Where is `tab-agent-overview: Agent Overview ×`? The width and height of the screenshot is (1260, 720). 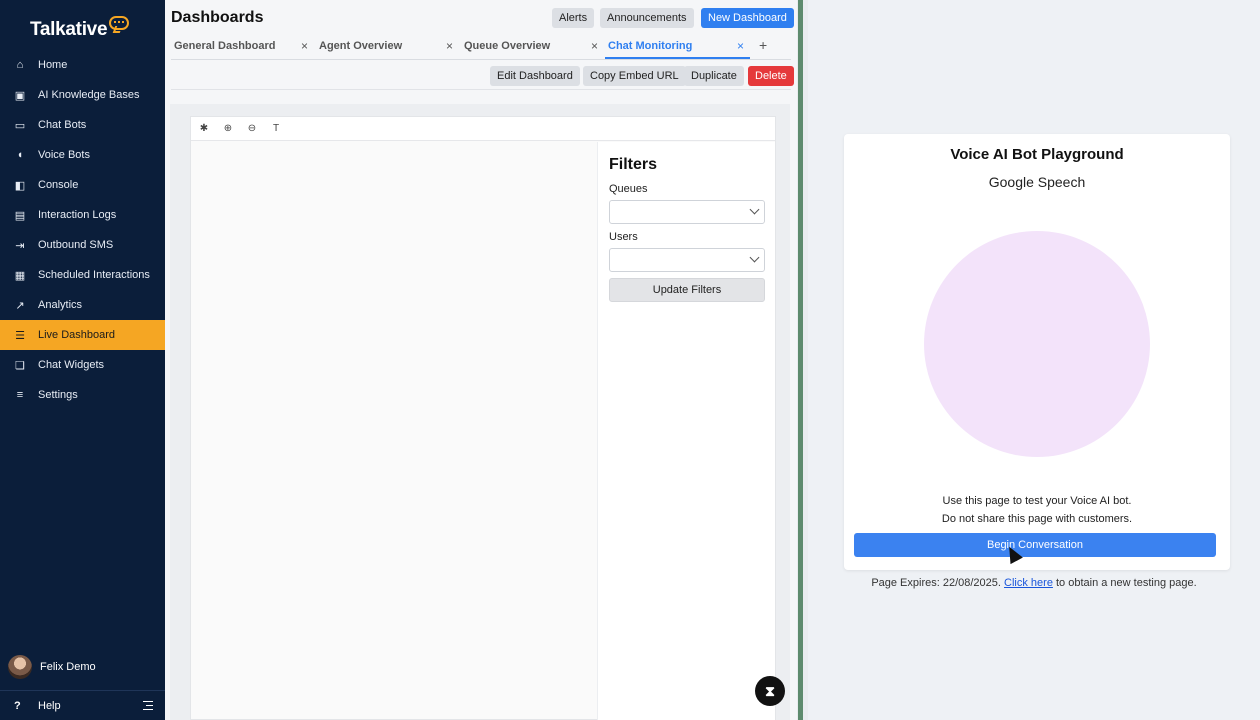
tab-agent-overview: Agent Overview × is located at coordinates (384, 47).